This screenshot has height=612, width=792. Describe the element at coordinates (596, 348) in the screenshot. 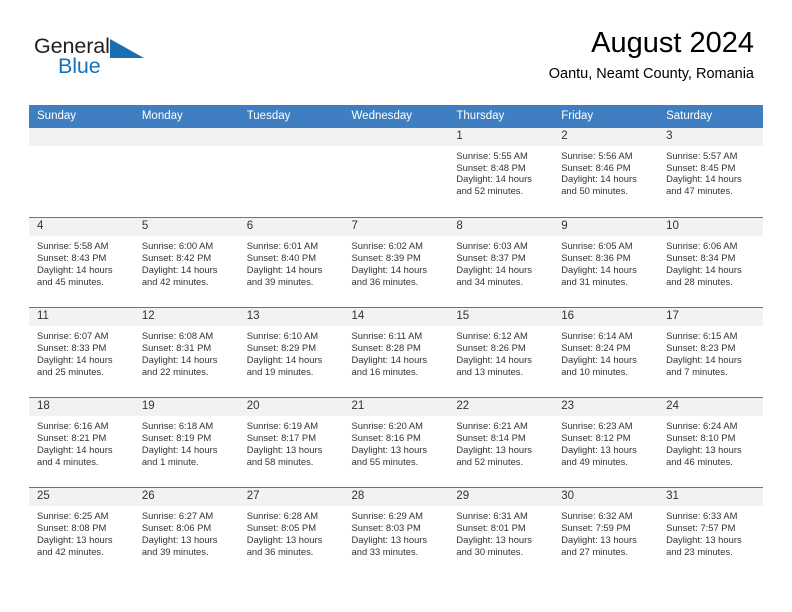

I see `sunset-text: Sunset: 8:24 PM` at that location.